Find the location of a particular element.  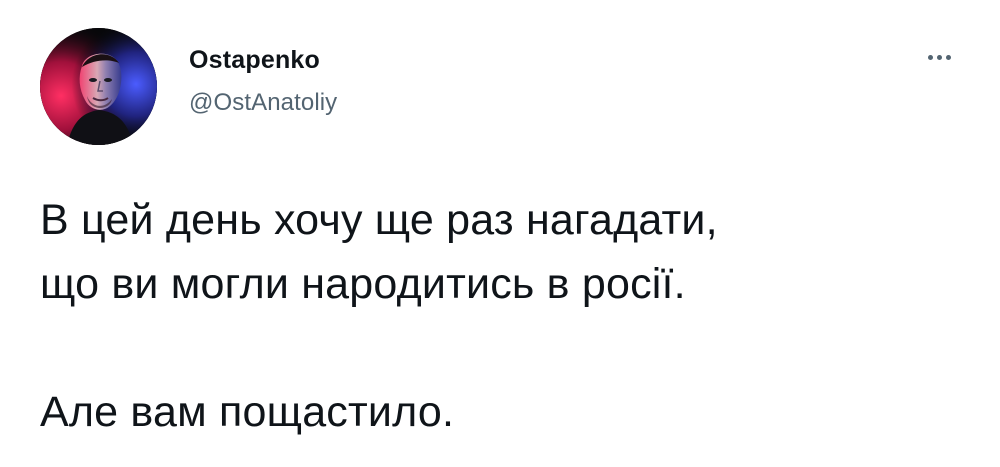

avatar-photo is located at coordinates (98, 86).